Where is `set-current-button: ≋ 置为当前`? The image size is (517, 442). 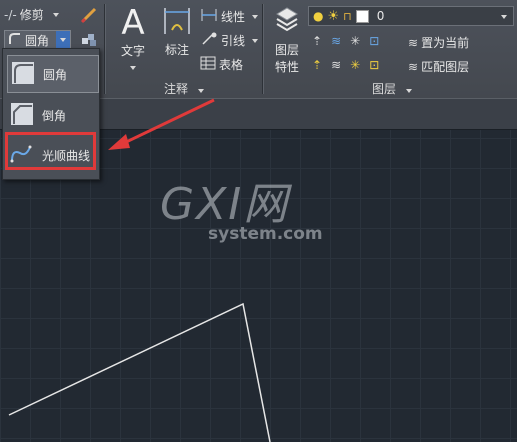
set-current-button: ≋ 置为当前 is located at coordinates (438, 42).